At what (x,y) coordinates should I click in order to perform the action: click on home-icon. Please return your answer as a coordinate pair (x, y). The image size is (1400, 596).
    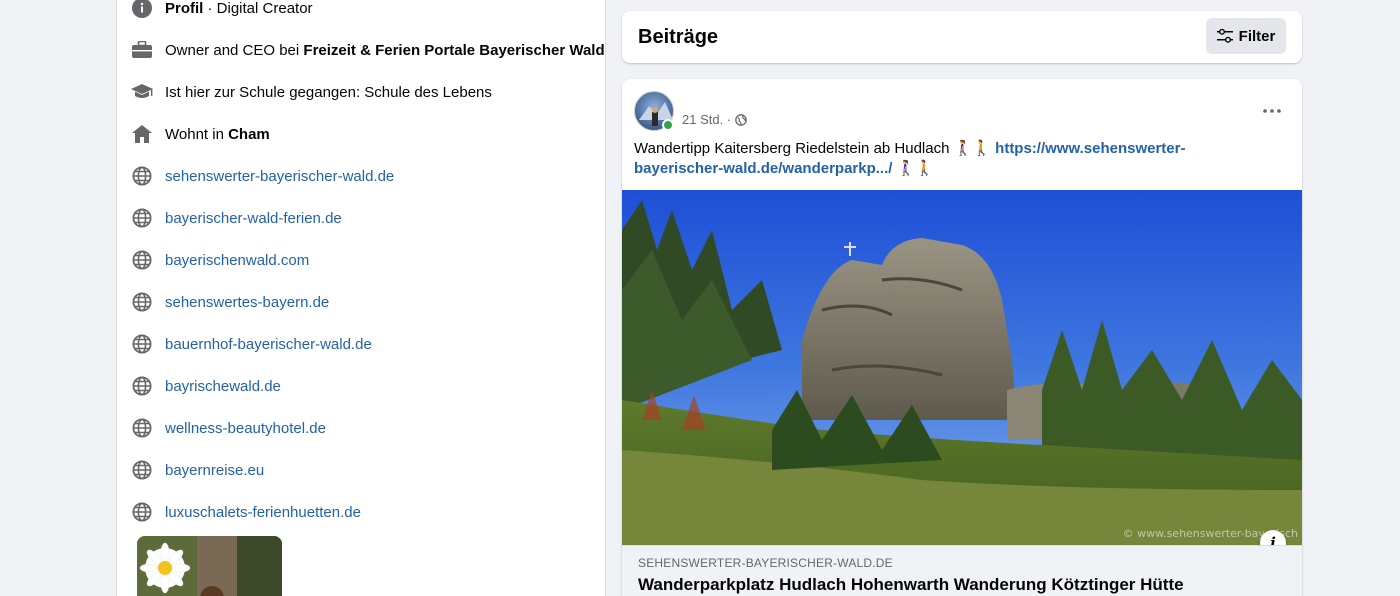
    Looking at the image, I should click on (142, 134).